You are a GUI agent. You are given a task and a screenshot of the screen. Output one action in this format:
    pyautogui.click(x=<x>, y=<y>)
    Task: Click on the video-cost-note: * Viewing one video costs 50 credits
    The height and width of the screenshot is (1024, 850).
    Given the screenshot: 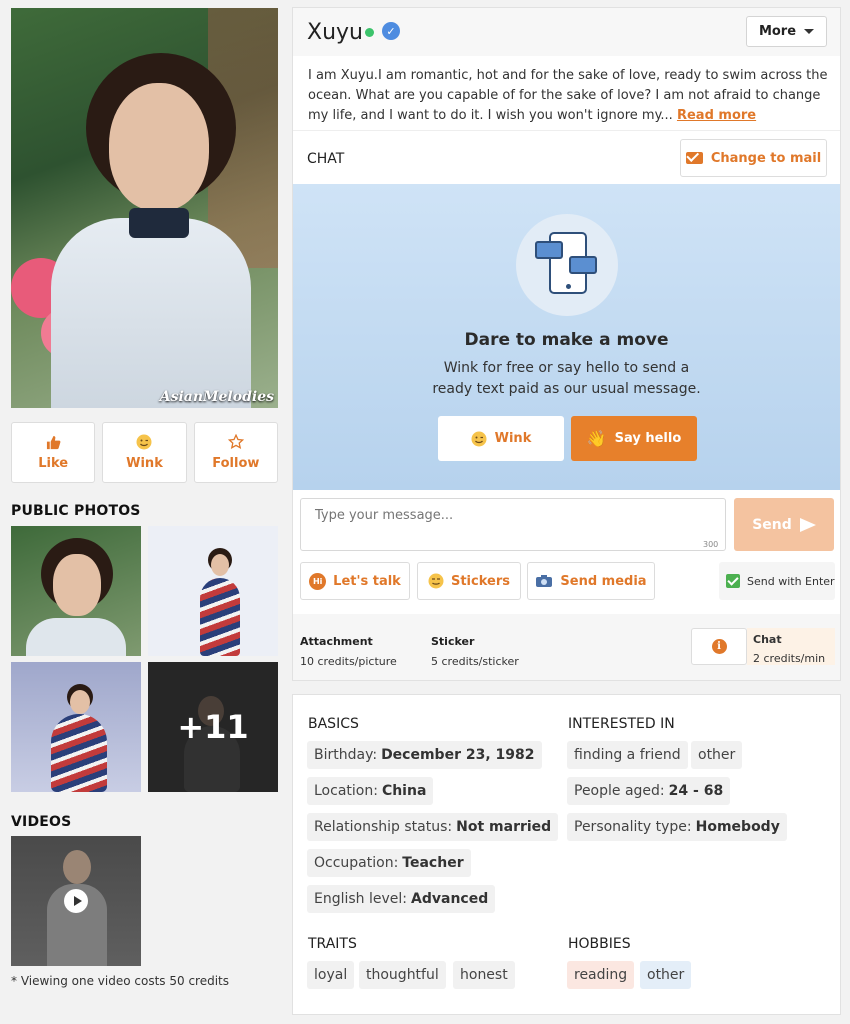 What is the action you would take?
    pyautogui.click(x=120, y=981)
    